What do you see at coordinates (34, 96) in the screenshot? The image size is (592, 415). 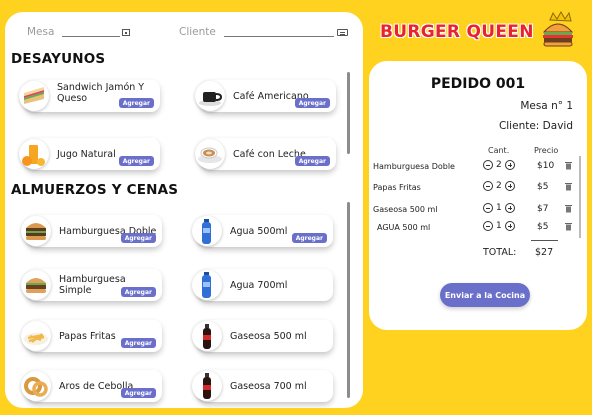 I see `sandwich-icon` at bounding box center [34, 96].